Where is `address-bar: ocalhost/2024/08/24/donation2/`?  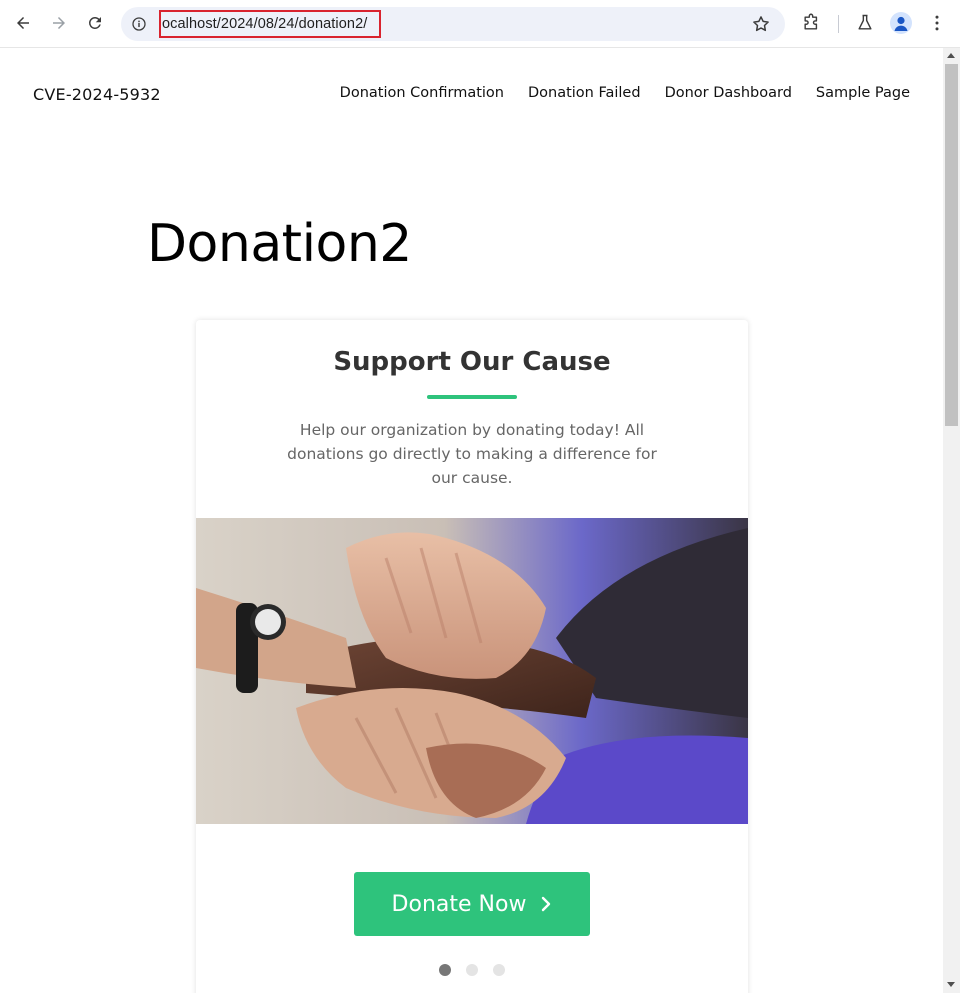
address-bar: ocalhost/2024/08/24/donation2/ is located at coordinates (453, 24).